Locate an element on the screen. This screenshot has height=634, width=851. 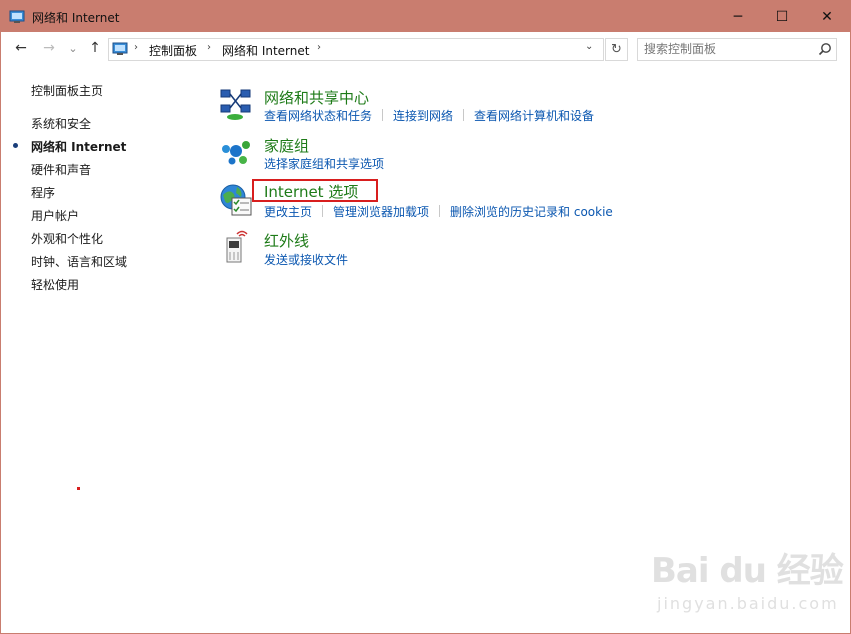
search-input is located at coordinates (728, 49).